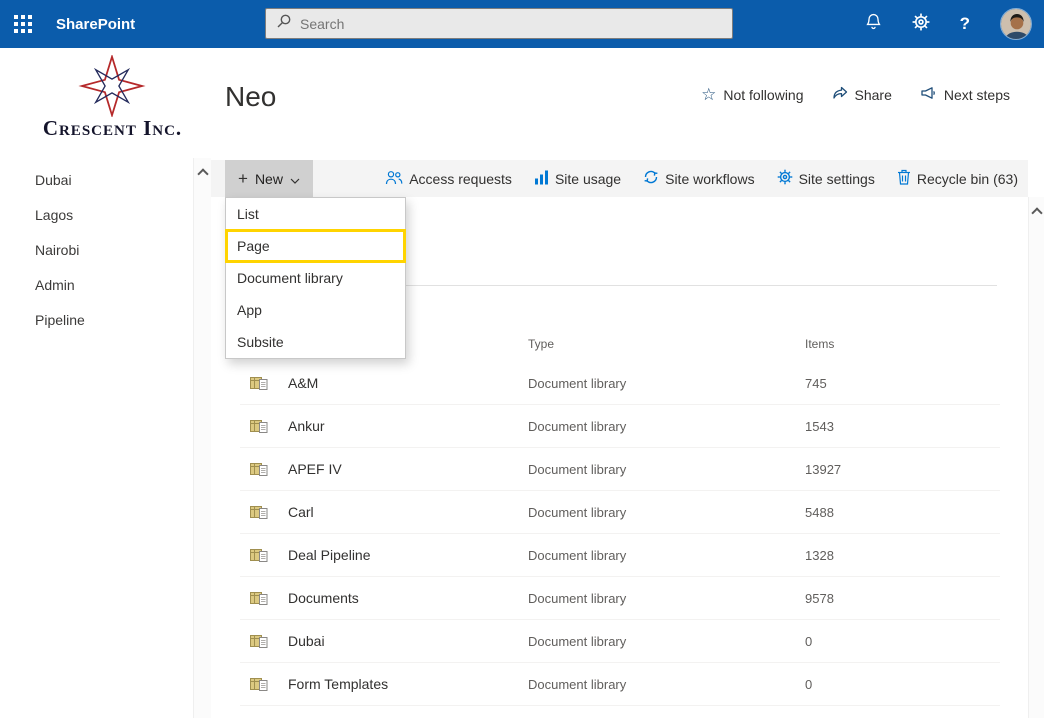  Describe the element at coordinates (251, 96) in the screenshot. I see `page-title: Neo` at that location.